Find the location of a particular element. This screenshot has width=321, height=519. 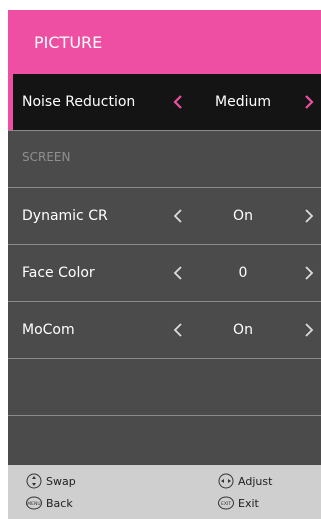

exit-button-icon: EXIT is located at coordinates (226, 503).